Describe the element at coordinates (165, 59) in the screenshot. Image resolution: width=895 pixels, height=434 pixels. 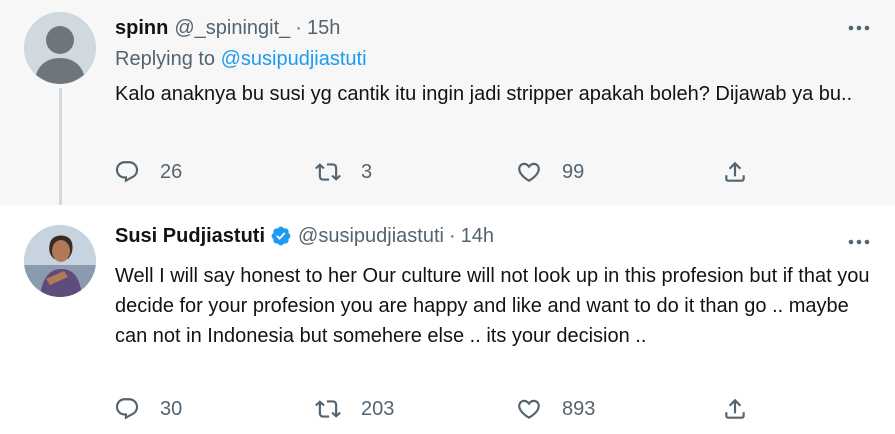
I see `replying-to-label: Replying to` at that location.